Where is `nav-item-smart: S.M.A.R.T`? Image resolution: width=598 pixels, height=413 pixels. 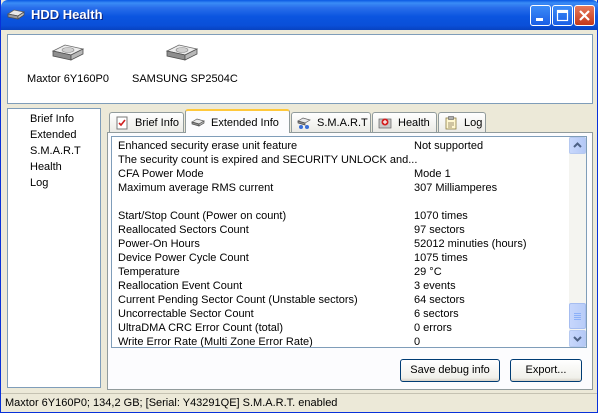 nav-item-smart: S.M.A.R.T is located at coordinates (55, 151).